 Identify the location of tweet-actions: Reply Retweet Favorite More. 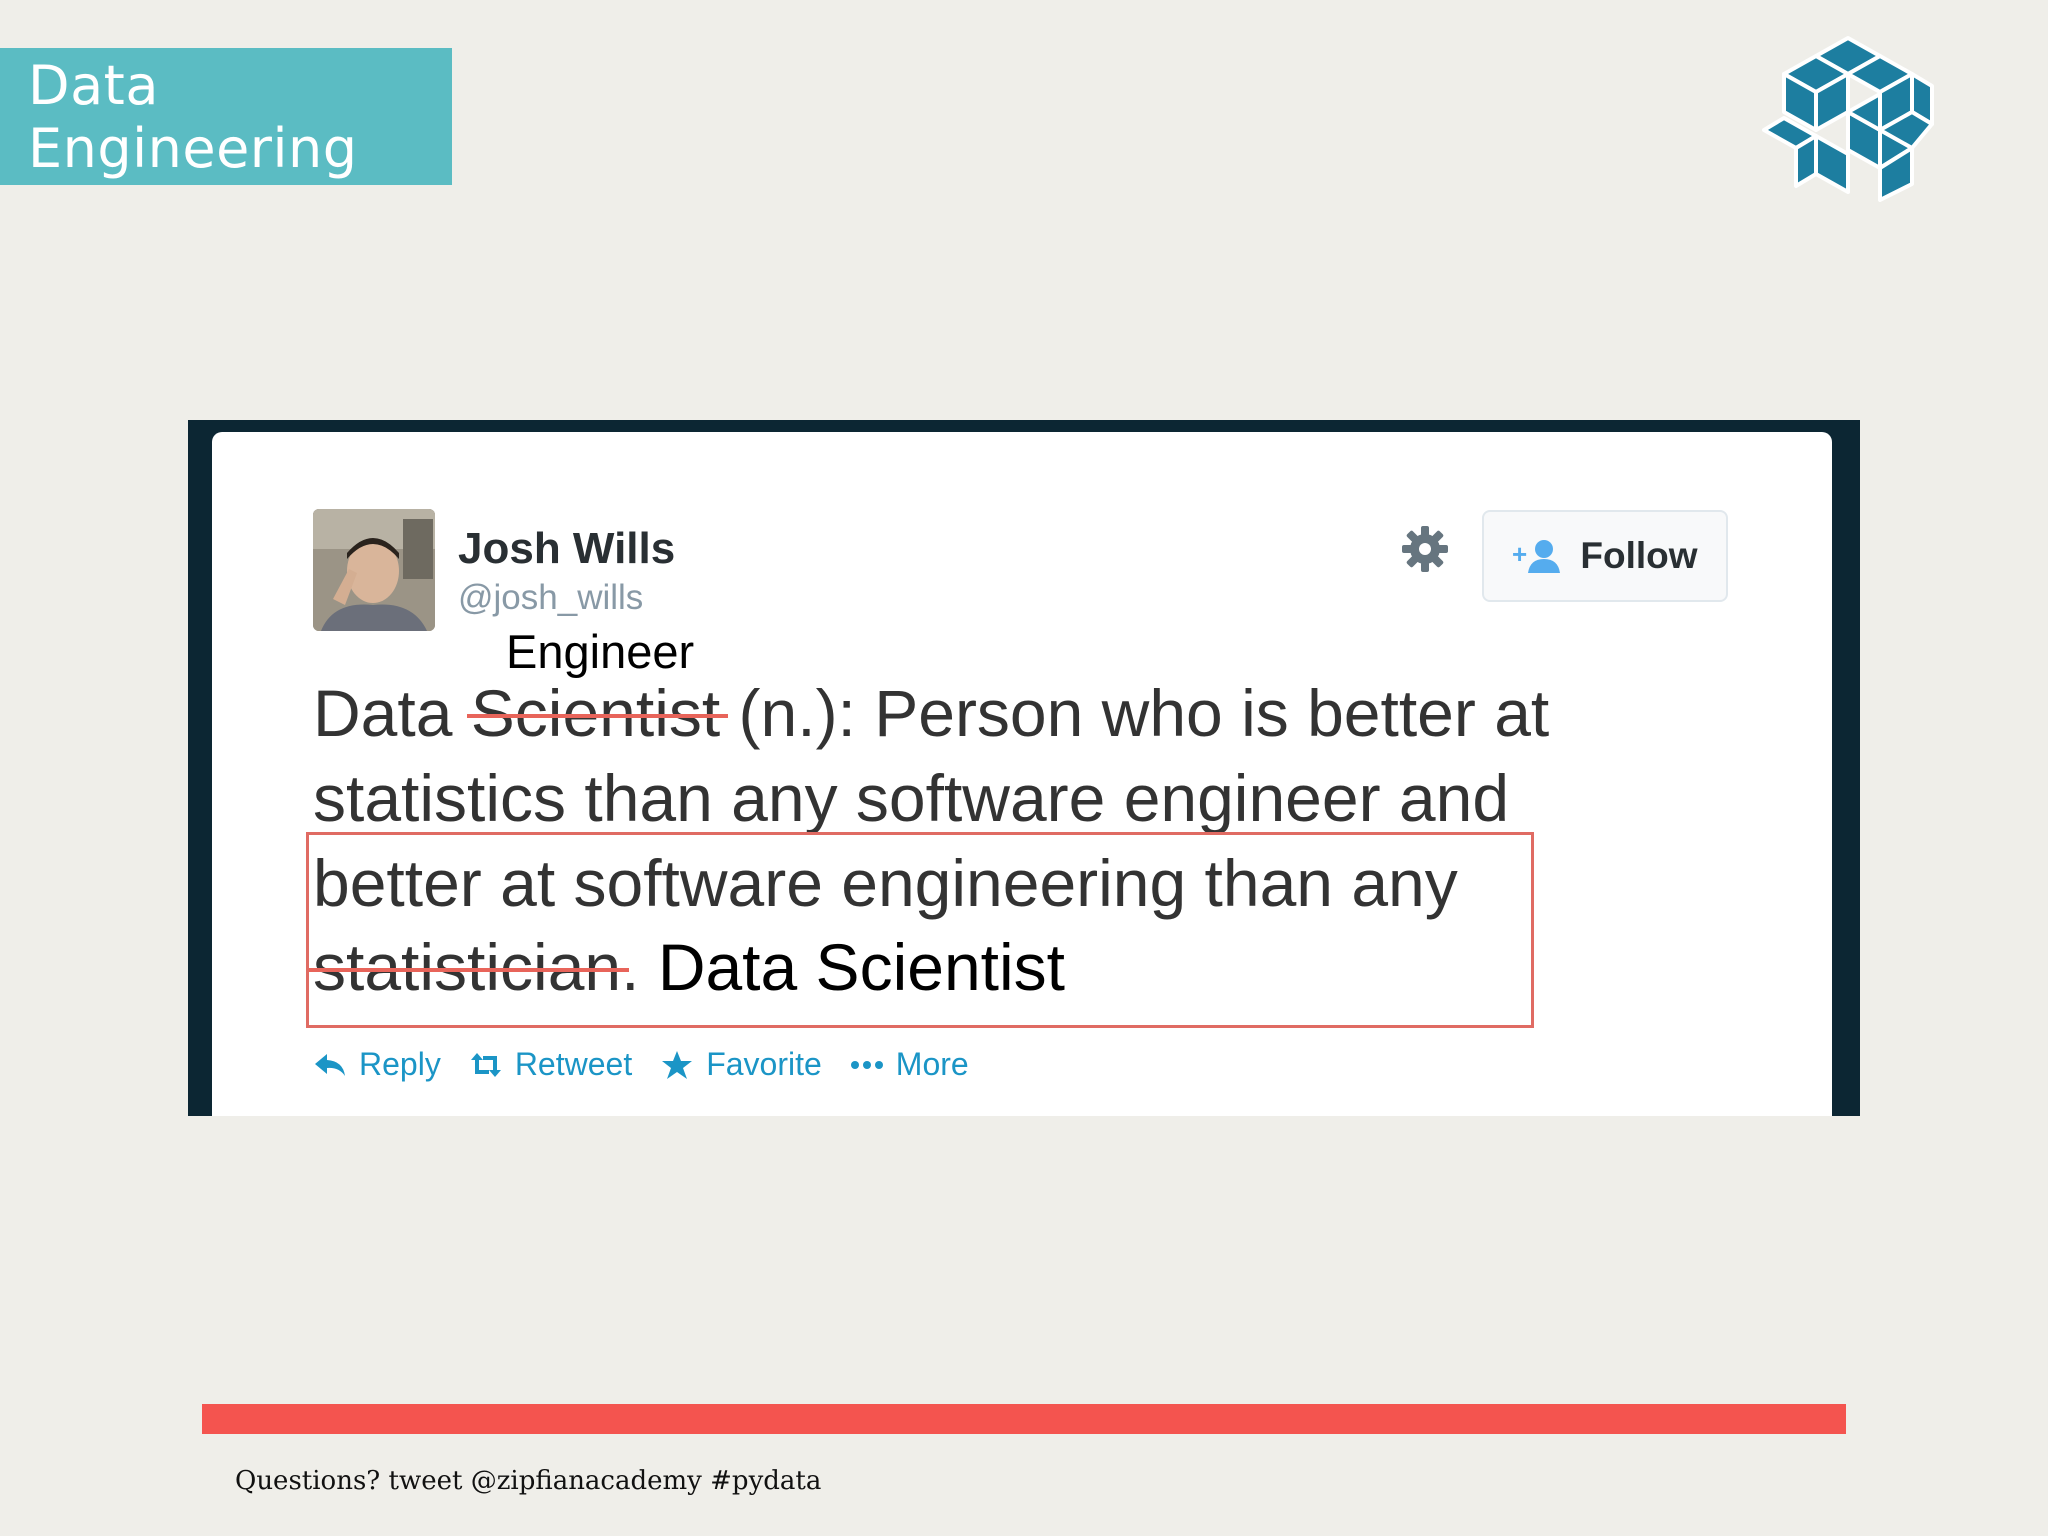
(655, 1064).